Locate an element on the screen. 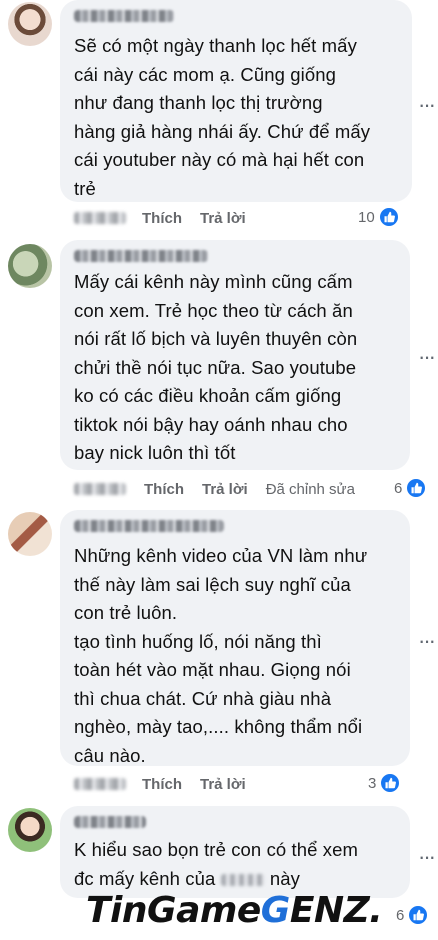 The image size is (438, 940). reaction-summary: 3 is located at coordinates (385, 783).